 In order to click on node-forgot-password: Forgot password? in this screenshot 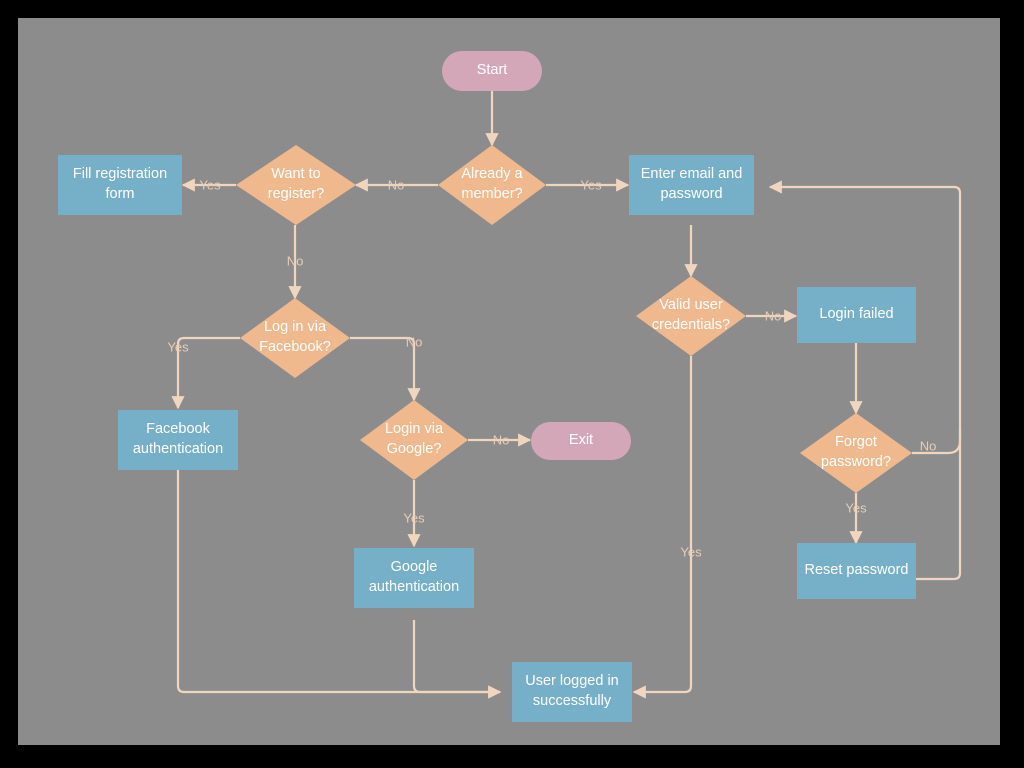, I will do `click(856, 453)`.